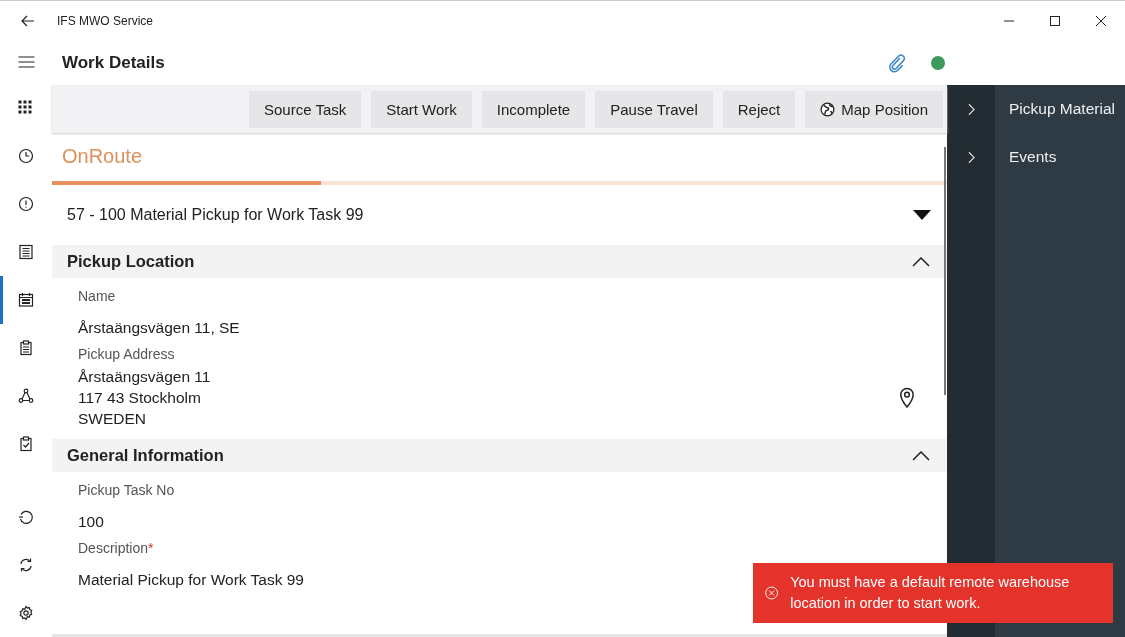 The width and height of the screenshot is (1125, 637). What do you see at coordinates (131, 261) in the screenshot?
I see `section-title: Pickup Location` at bounding box center [131, 261].